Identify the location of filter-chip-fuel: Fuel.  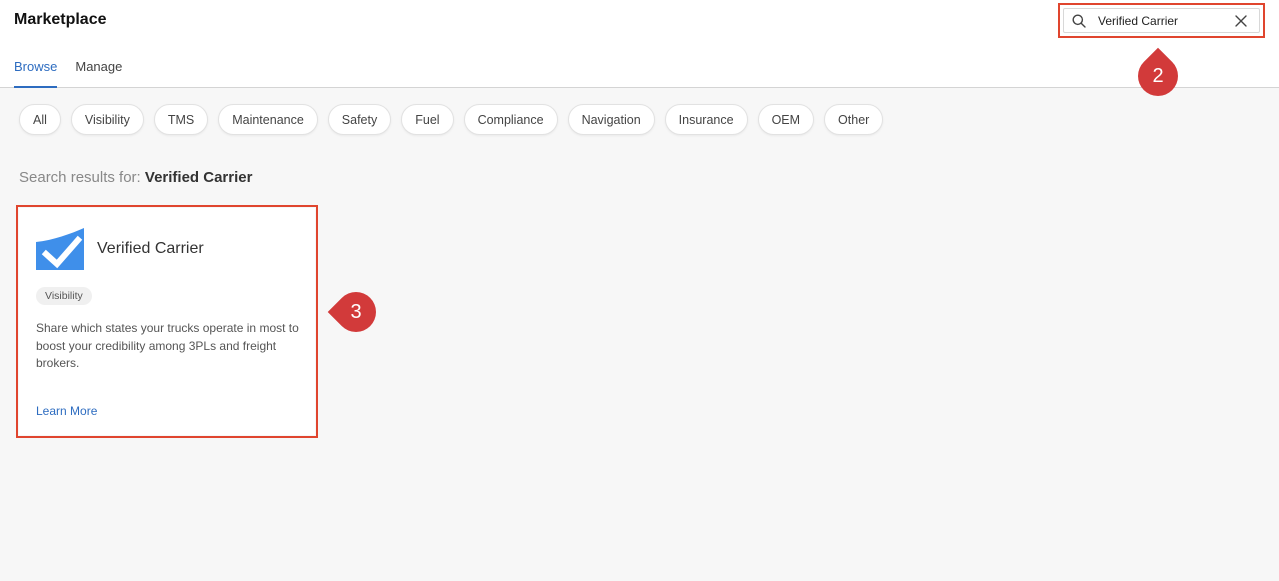
(427, 119).